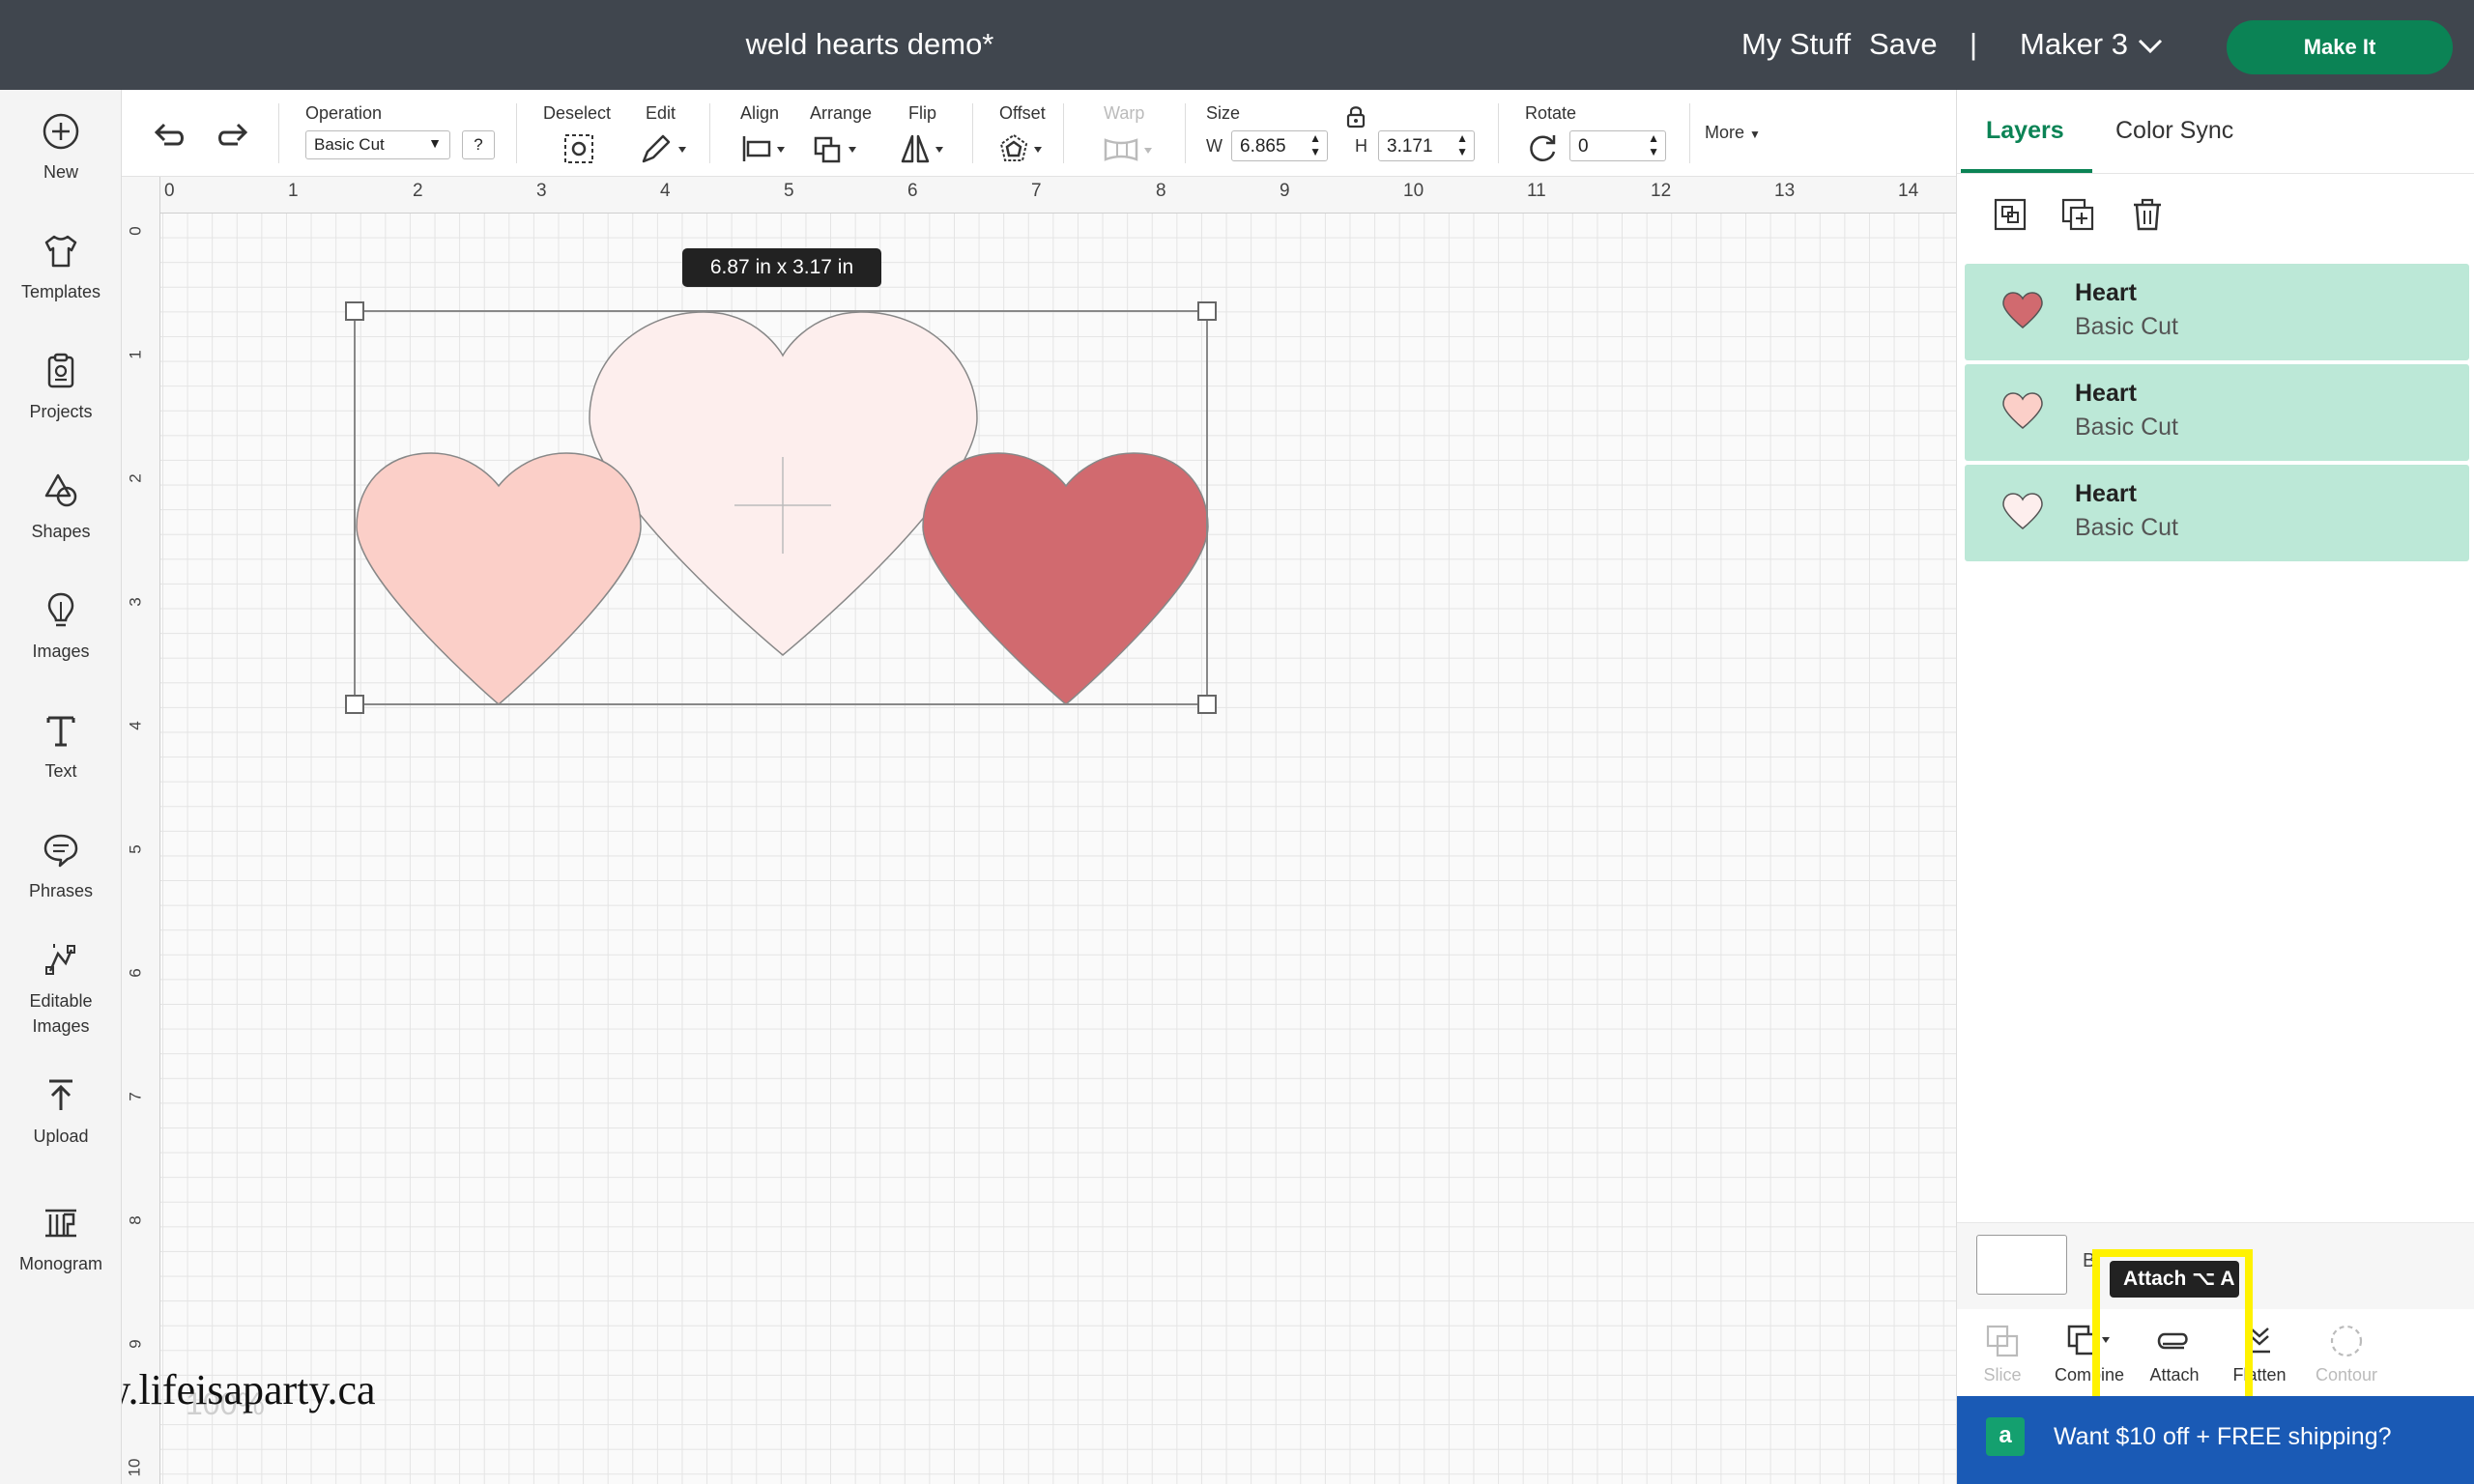 This screenshot has height=1484, width=2474. Describe the element at coordinates (169, 135) in the screenshot. I see `undo-icon` at that location.